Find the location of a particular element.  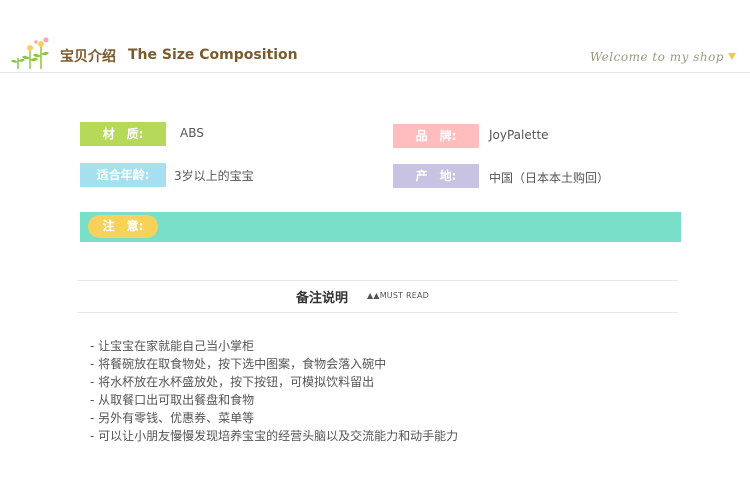

age-tag: 适合年龄: is located at coordinates (123, 175).